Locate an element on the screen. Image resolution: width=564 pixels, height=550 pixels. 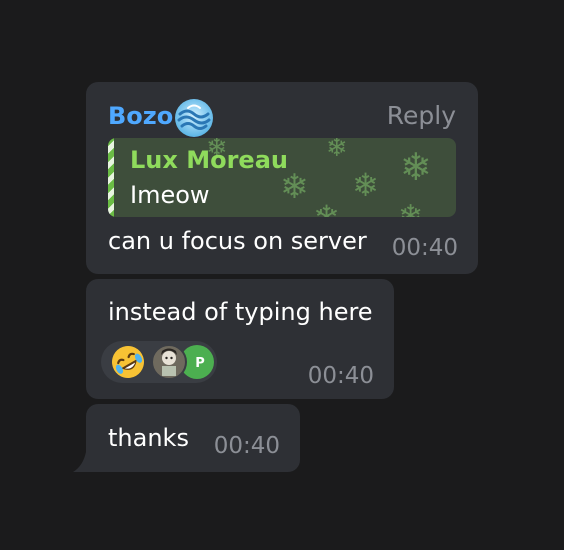
sender-name: Bozo is located at coordinates (140, 116).